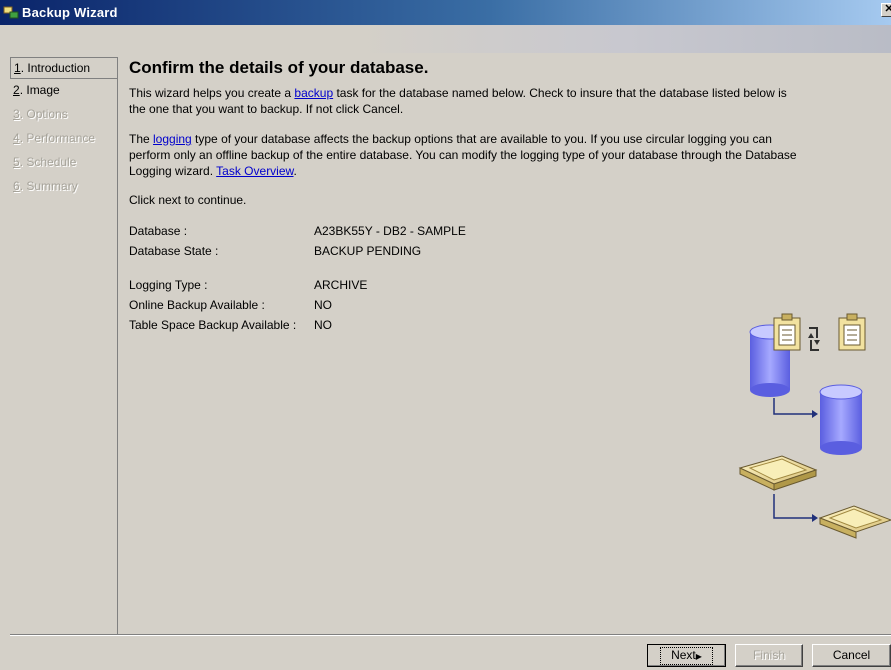 This screenshot has height=670, width=891. I want to click on title-bar: Backup Wizard ✕, so click(445, 12).